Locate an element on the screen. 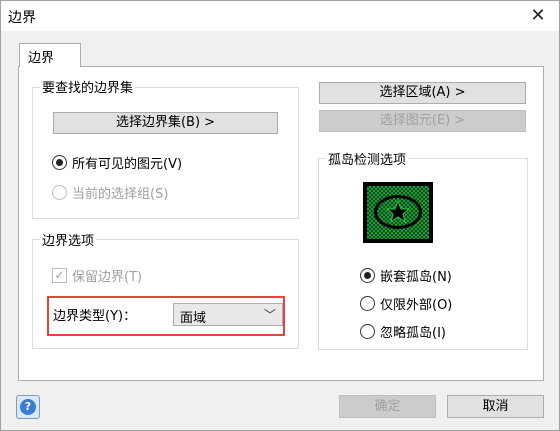 The image size is (560, 431). title-bar: 边界 ✕ is located at coordinates (280, 16).